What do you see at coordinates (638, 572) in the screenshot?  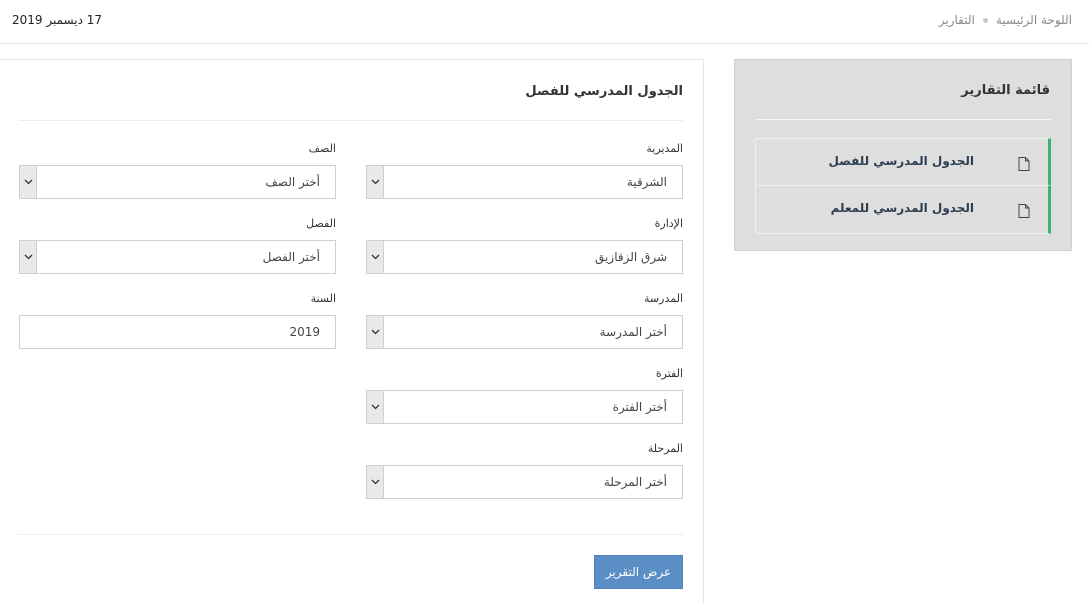 I see `show-report-button: عرض التقرير` at bounding box center [638, 572].